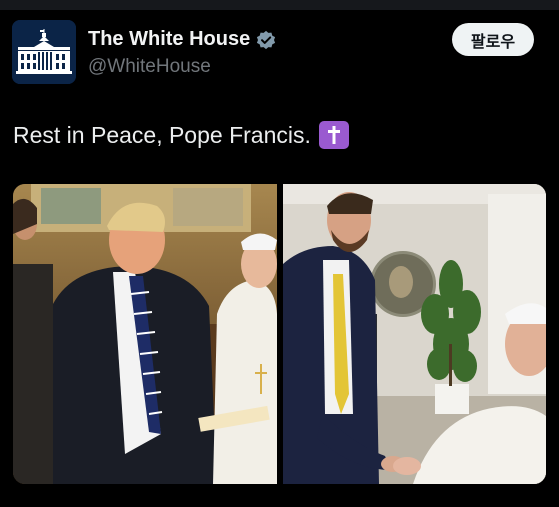  I want to click on follow-button: 팔로우, so click(493, 39).